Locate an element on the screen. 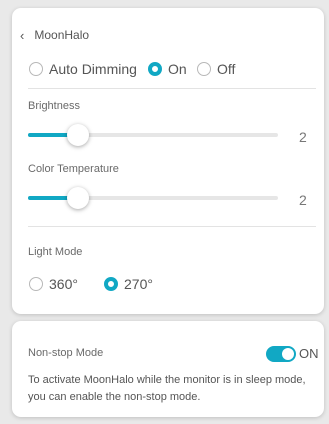 The height and width of the screenshot is (424, 329). toggle-knob is located at coordinates (288, 354).